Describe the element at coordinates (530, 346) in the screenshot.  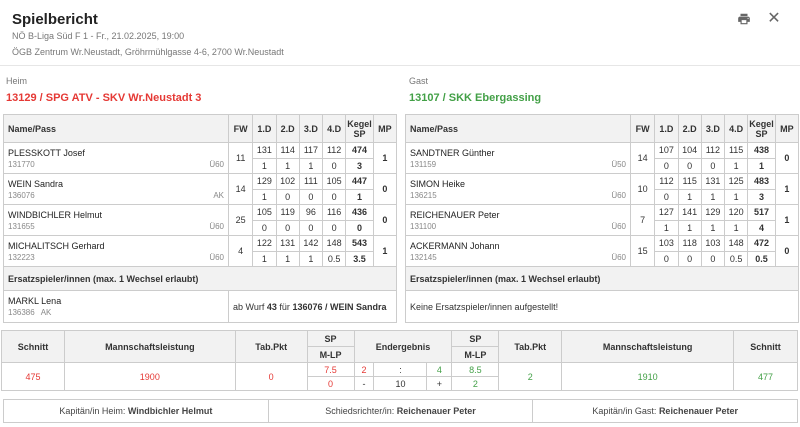
I see `sum-head-tab-away: Tab.Pkt` at that location.